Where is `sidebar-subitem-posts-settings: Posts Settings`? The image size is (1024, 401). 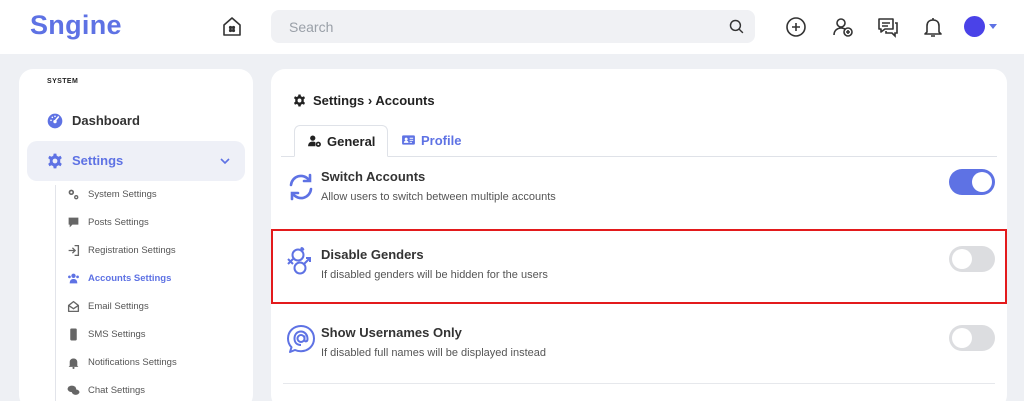
sidebar-subitem-posts-settings: Posts Settings is located at coordinates (157, 223).